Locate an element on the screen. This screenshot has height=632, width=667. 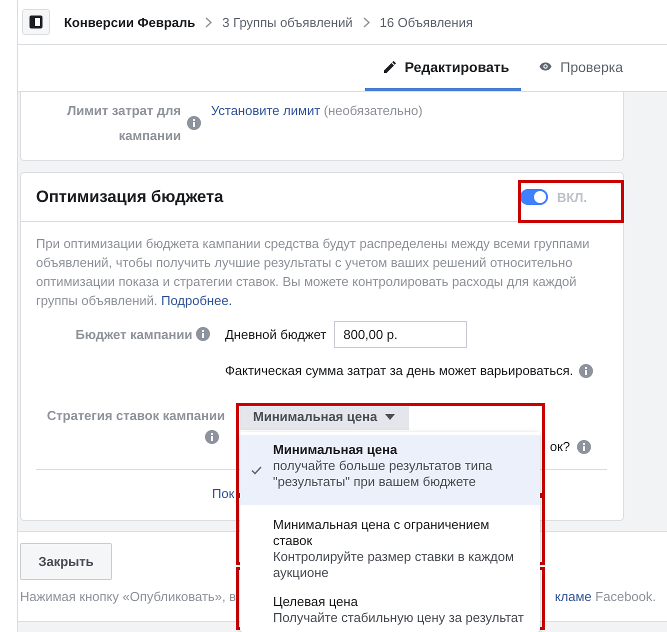
menu-option: Целевая цена Получайте стабильную цену за результат is located at coordinates (390, 609).